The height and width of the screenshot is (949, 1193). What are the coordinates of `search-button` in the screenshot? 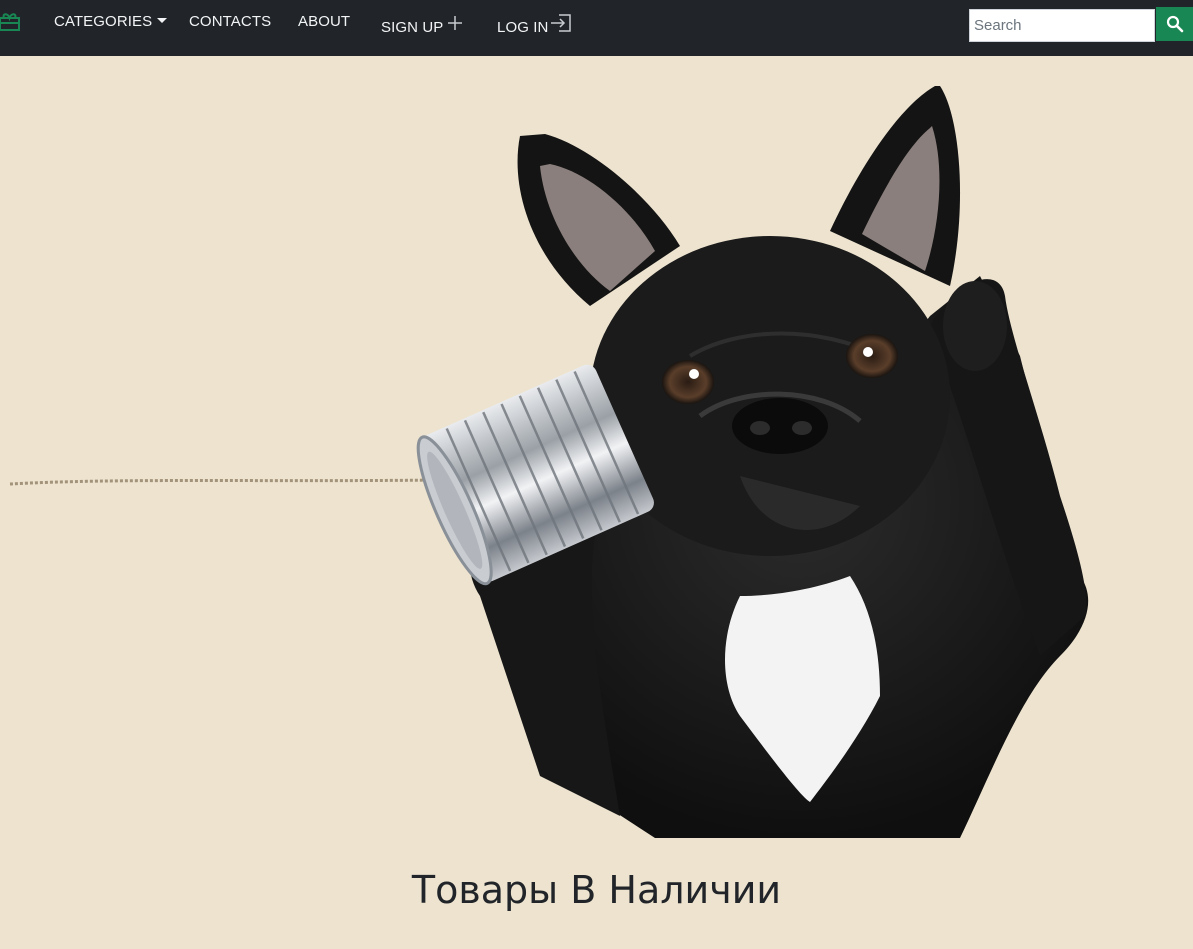 It's located at (1174, 24).